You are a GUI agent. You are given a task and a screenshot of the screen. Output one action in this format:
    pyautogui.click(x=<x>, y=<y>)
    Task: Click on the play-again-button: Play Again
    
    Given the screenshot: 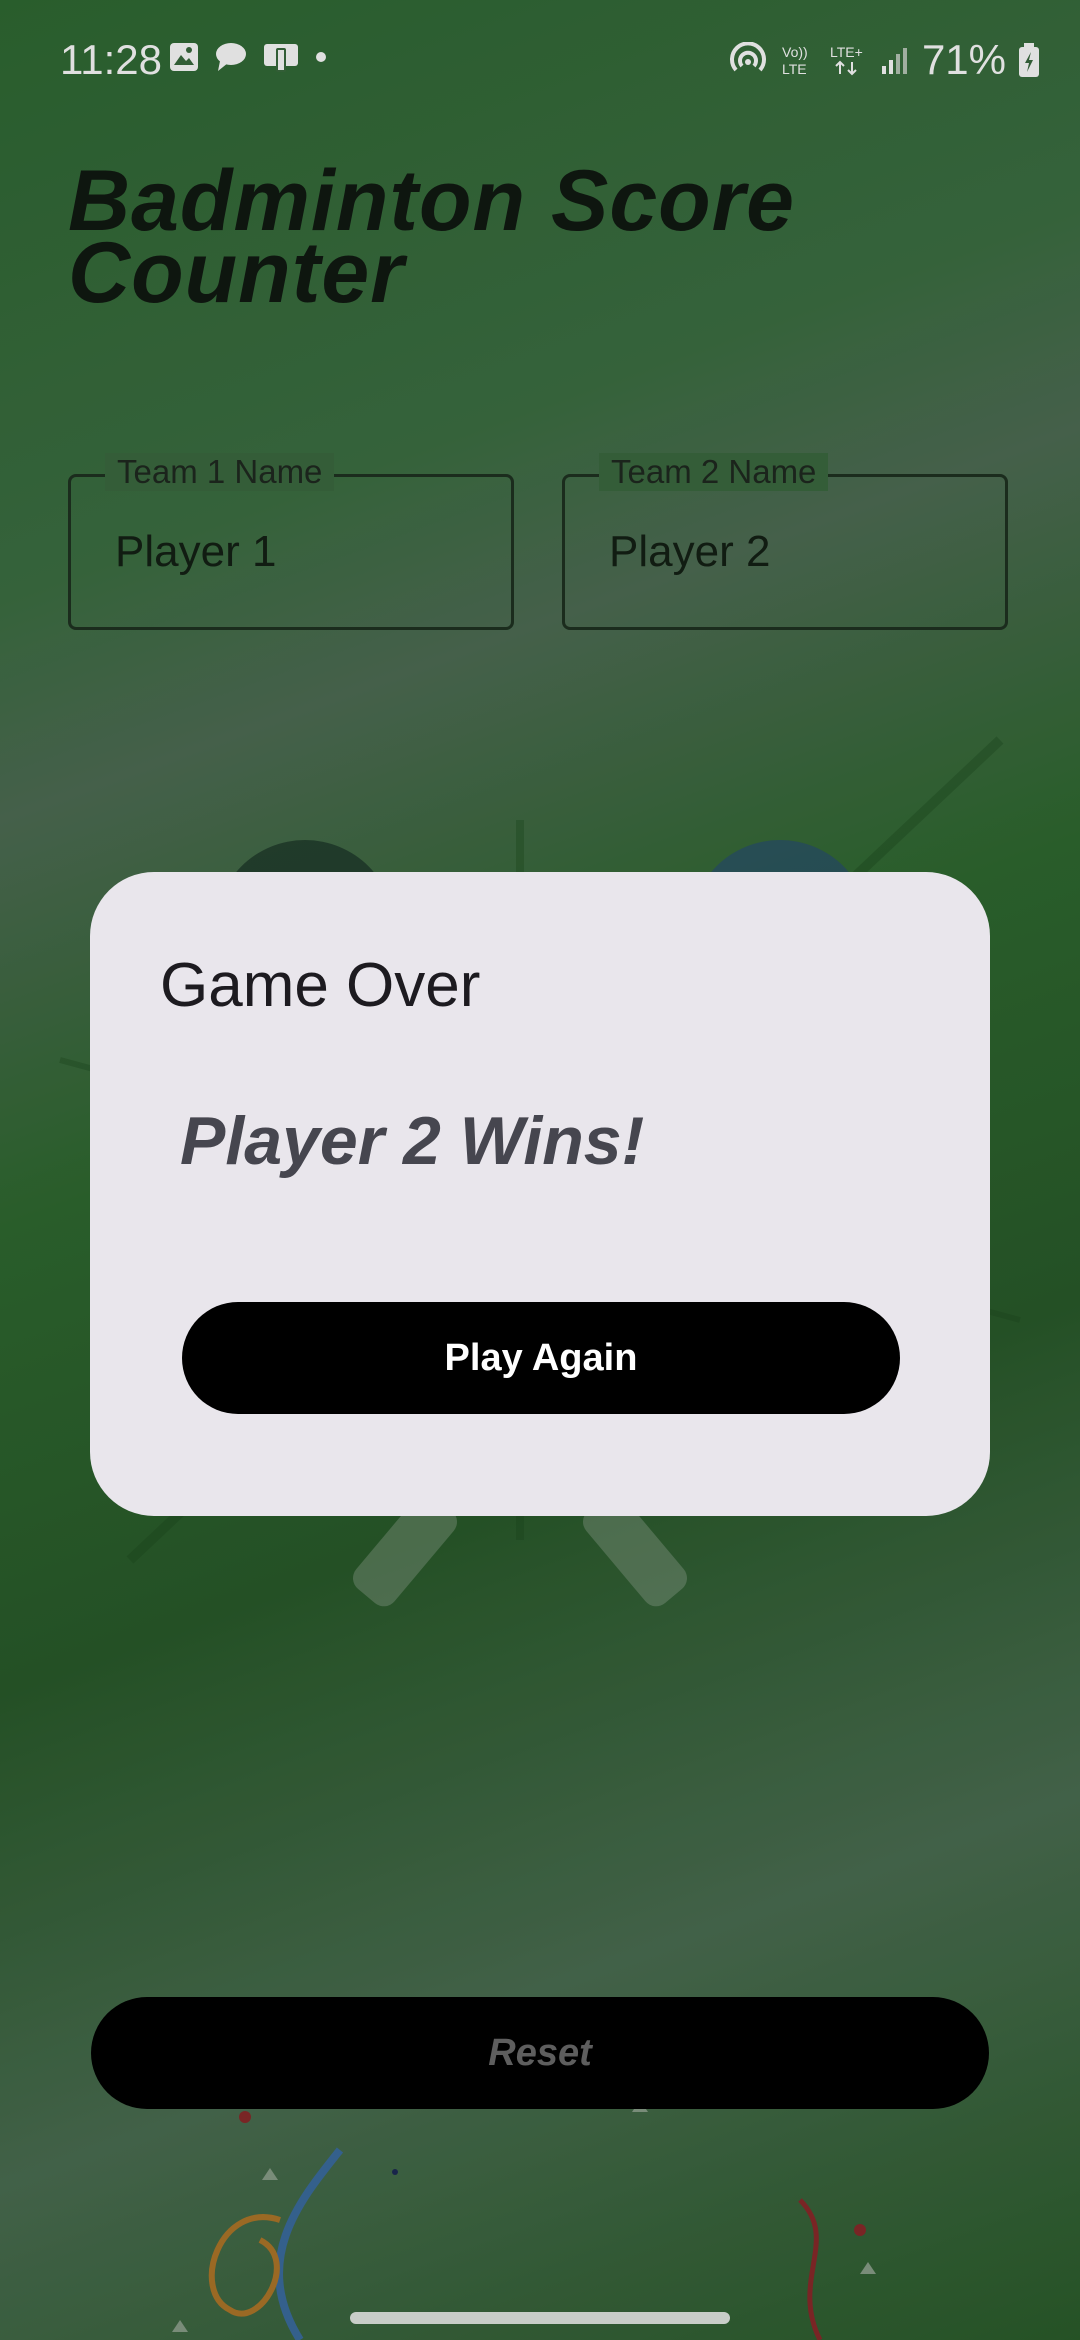 What is the action you would take?
    pyautogui.click(x=541, y=1358)
    